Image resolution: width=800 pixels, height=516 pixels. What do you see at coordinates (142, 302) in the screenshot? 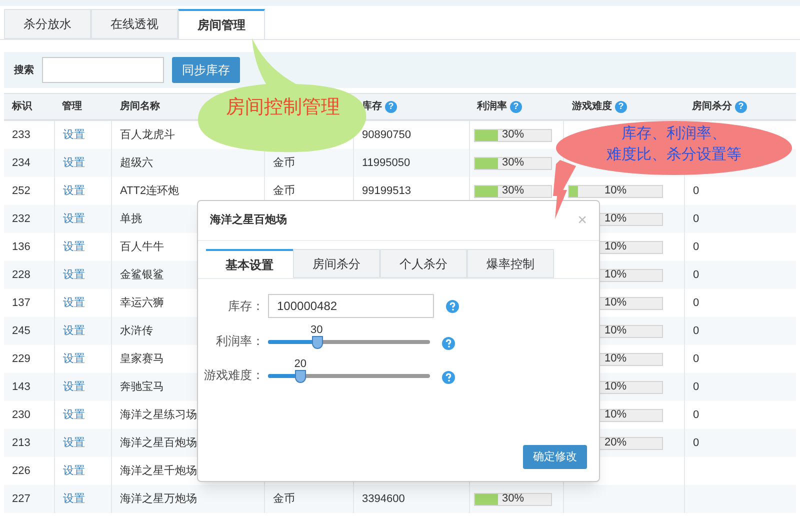
I see `table-cell: 幸运六狮` at bounding box center [142, 302].